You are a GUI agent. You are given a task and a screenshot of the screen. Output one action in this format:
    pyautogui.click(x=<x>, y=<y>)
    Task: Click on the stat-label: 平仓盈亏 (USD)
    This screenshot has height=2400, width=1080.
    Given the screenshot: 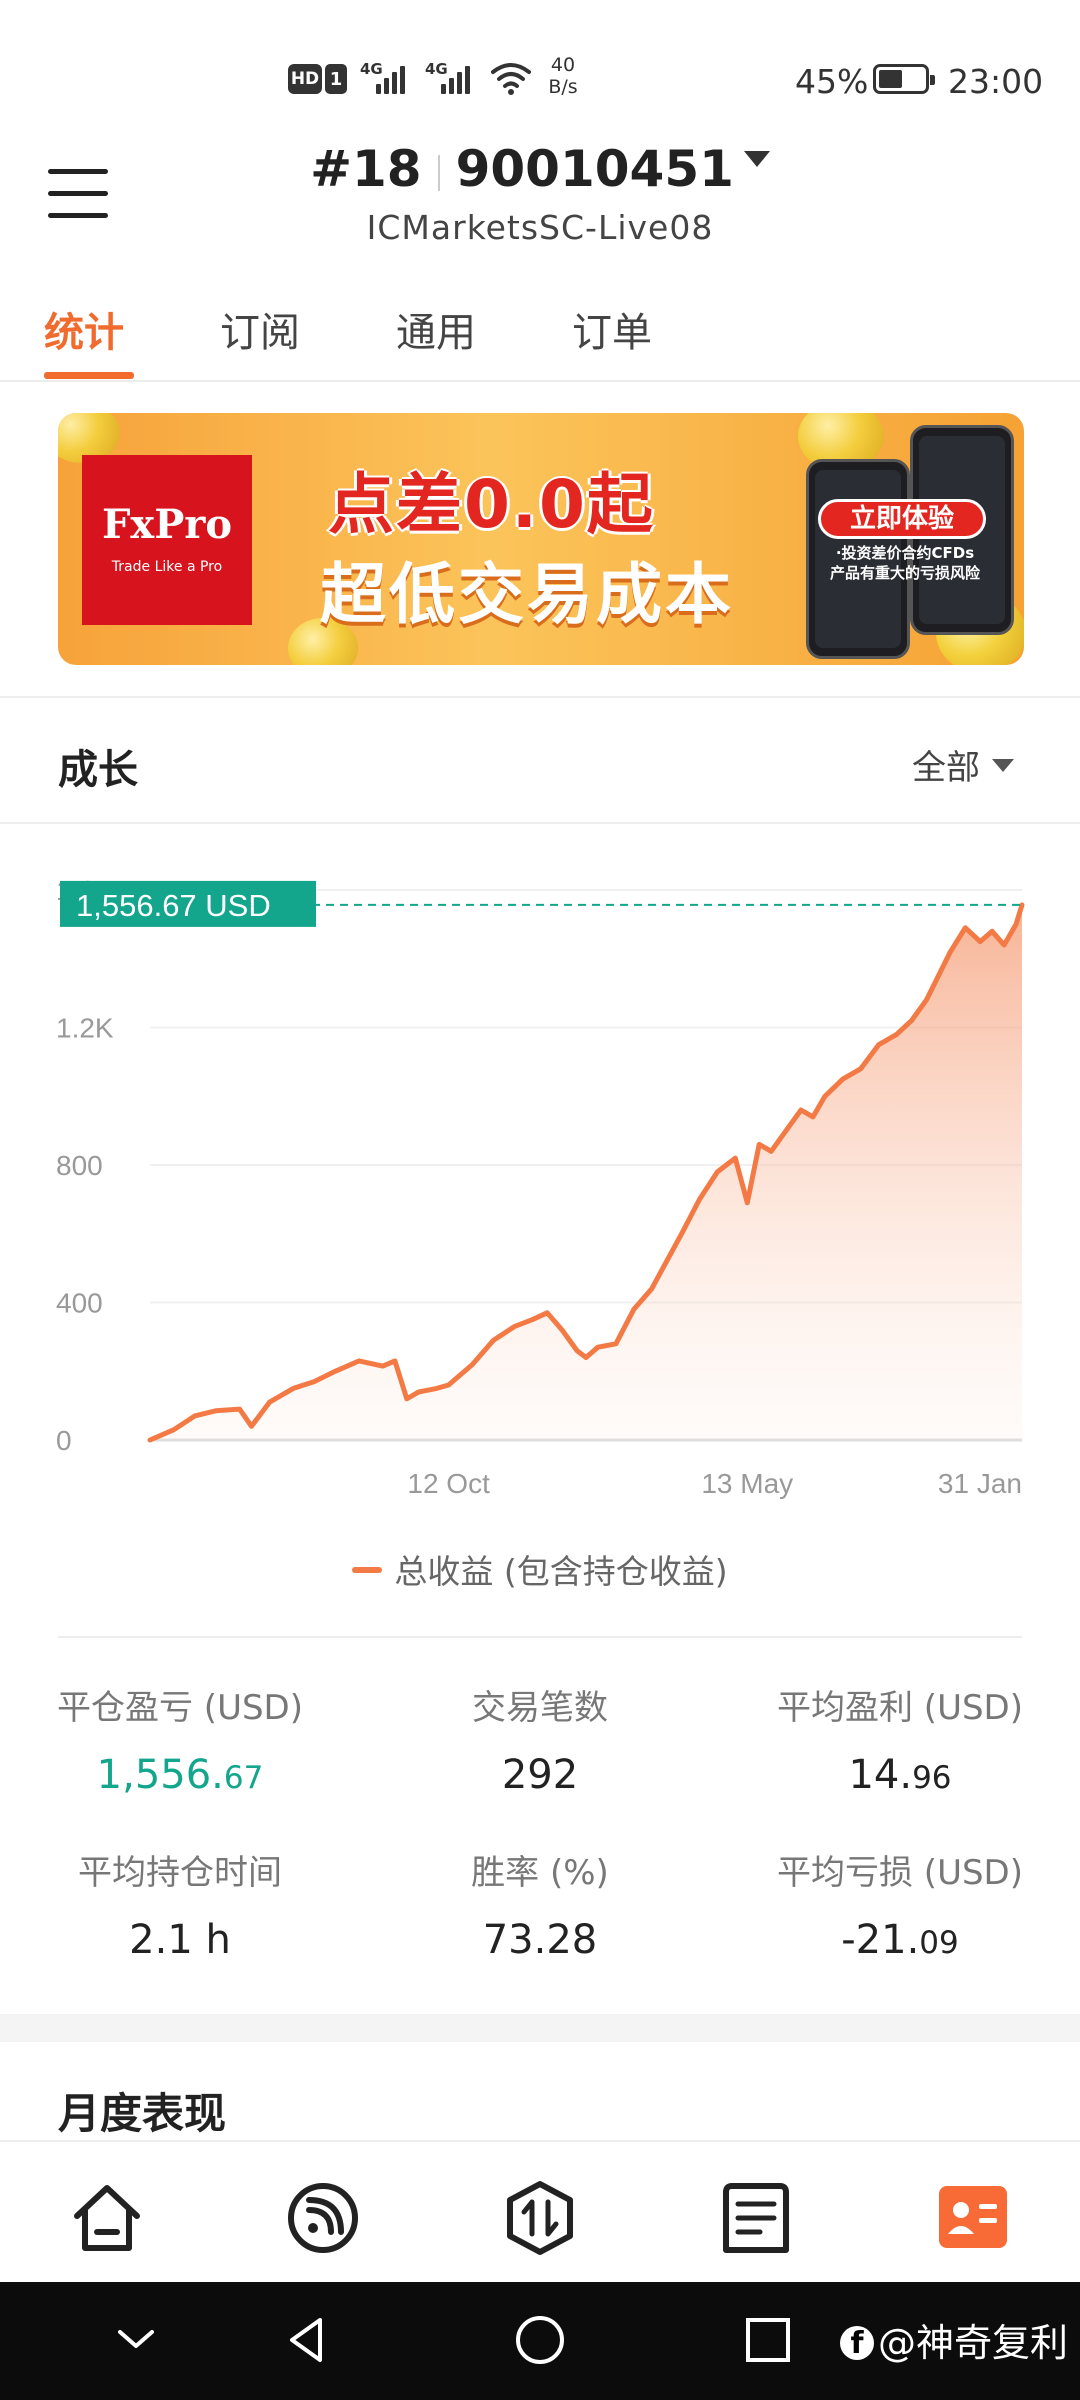 What is the action you would take?
    pyautogui.click(x=180, y=1708)
    